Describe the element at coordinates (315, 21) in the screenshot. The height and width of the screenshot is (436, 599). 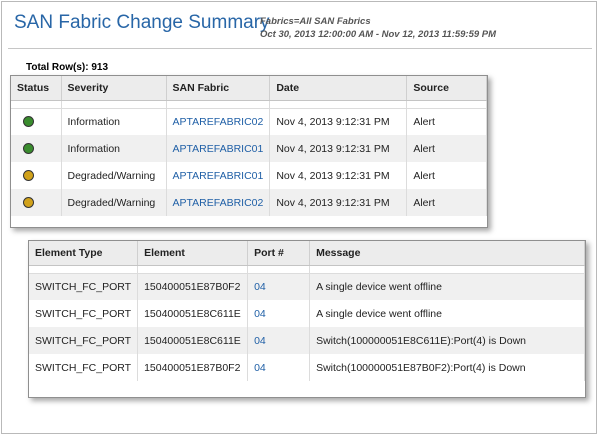
I see `filter-line: Fabrics=All SAN Fabrics` at that location.